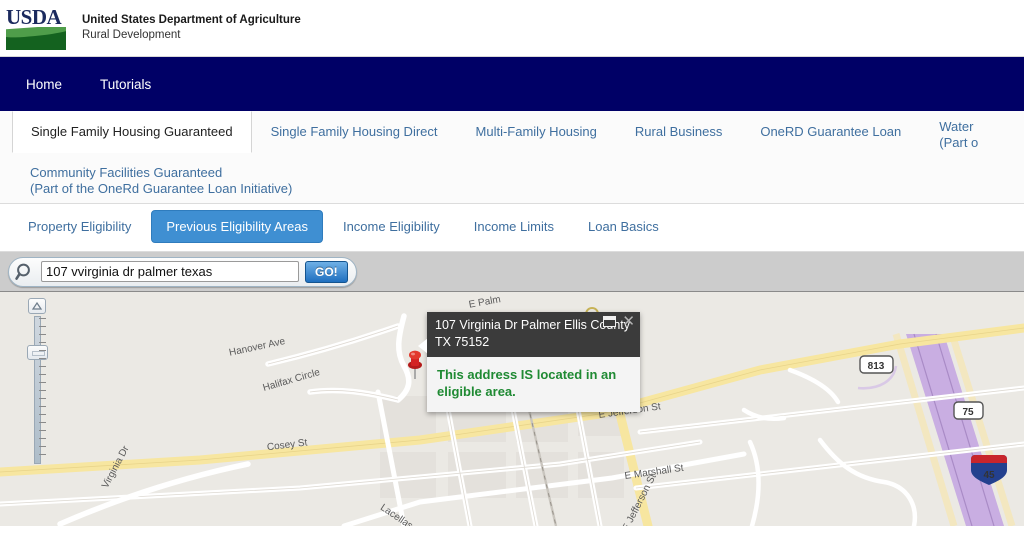 This screenshot has width=1024, height=541. What do you see at coordinates (956, 126) in the screenshot?
I see `tab-water-line1: Water` at bounding box center [956, 126].